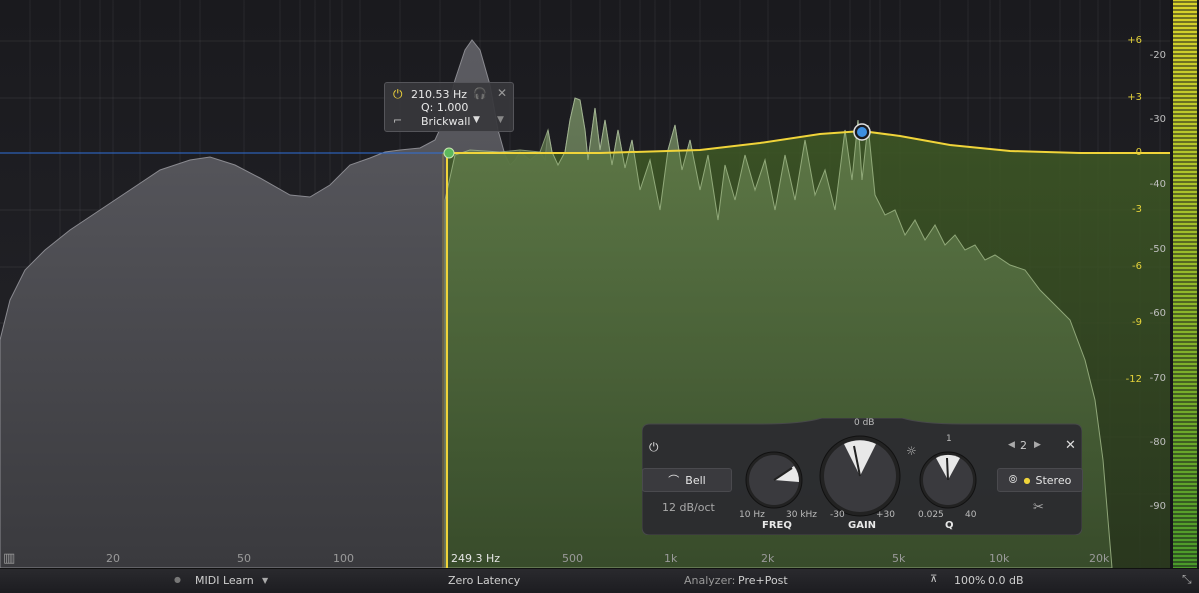  Describe the element at coordinates (177, 579) in the screenshot. I see `midi-indicator-icon: ●` at that location.